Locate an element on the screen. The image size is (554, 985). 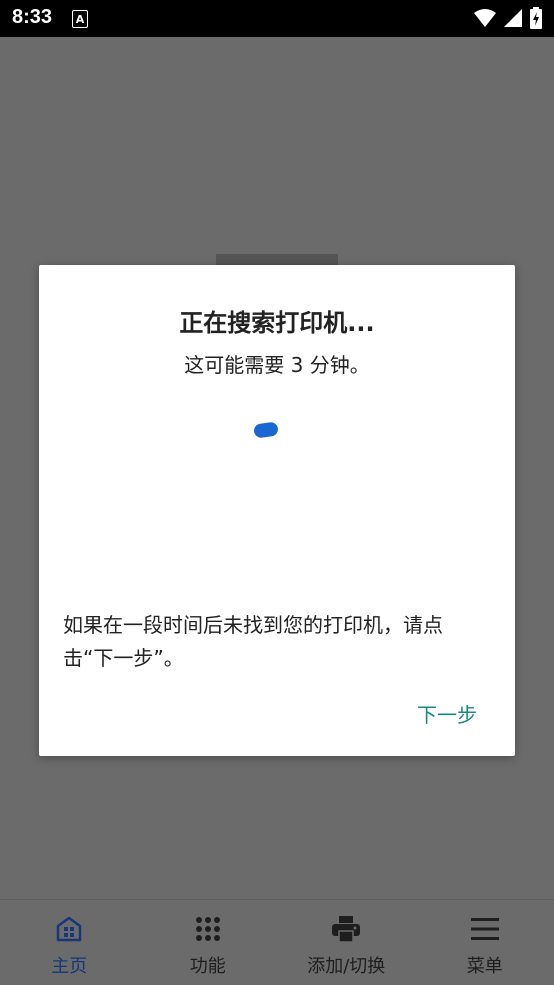
nav-label-features: 功能 is located at coordinates (207, 966).